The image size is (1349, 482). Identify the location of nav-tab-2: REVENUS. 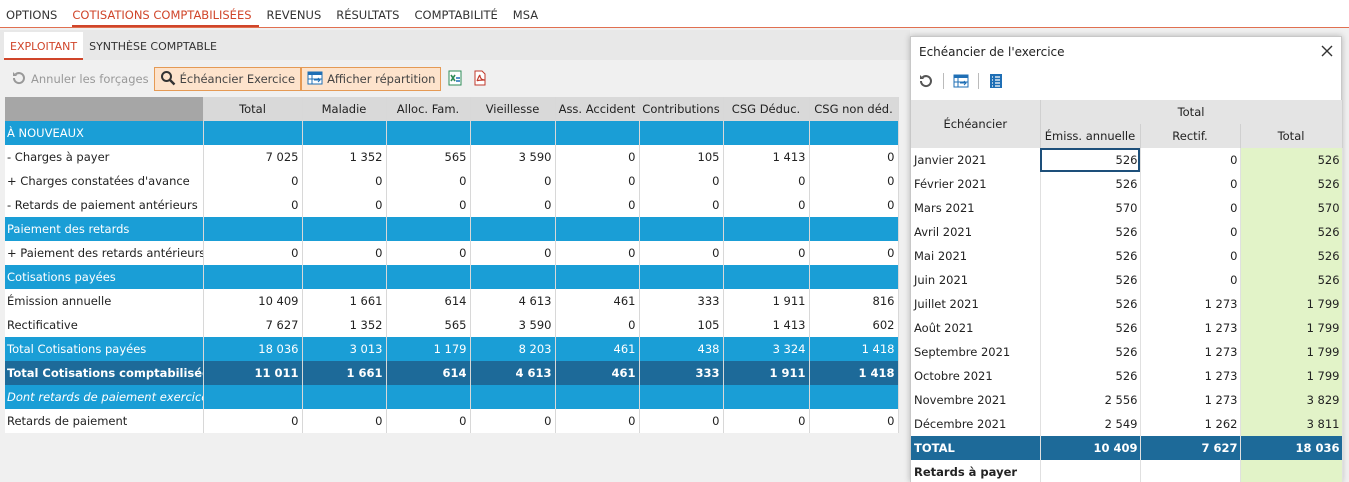
(298, 17).